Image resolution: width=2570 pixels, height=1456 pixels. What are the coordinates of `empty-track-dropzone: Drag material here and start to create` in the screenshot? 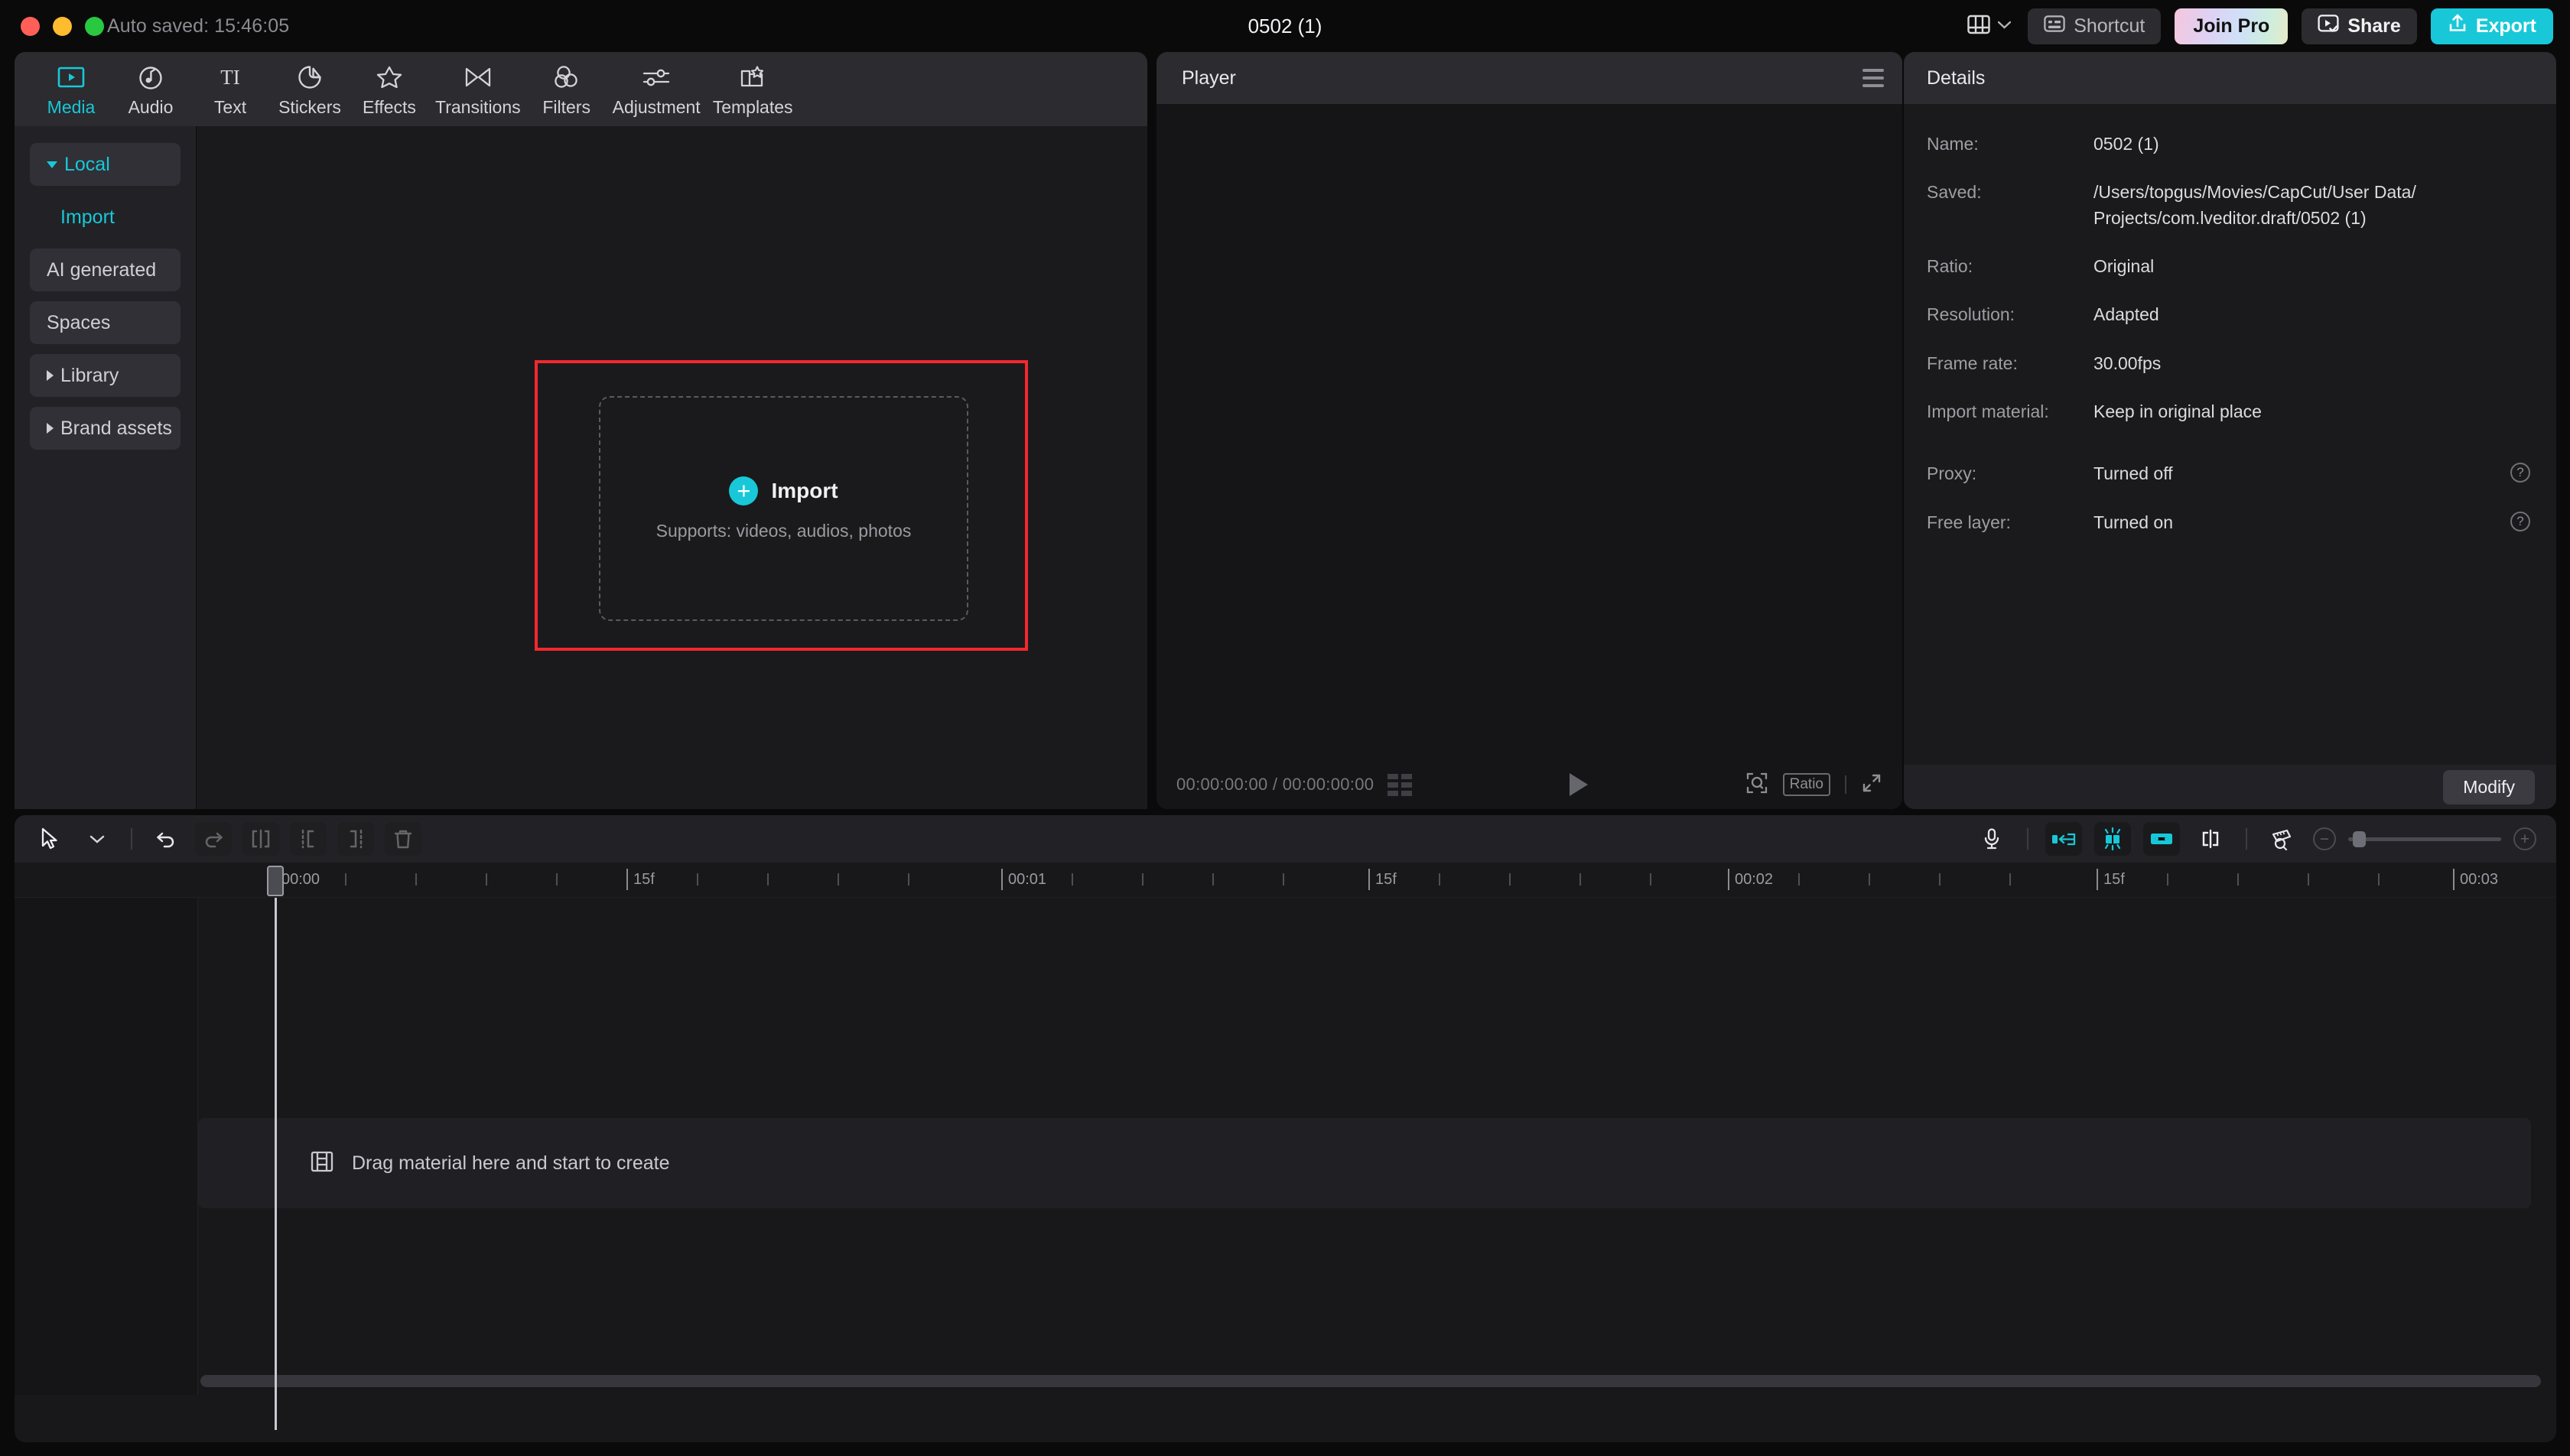 It's located at (1364, 1163).